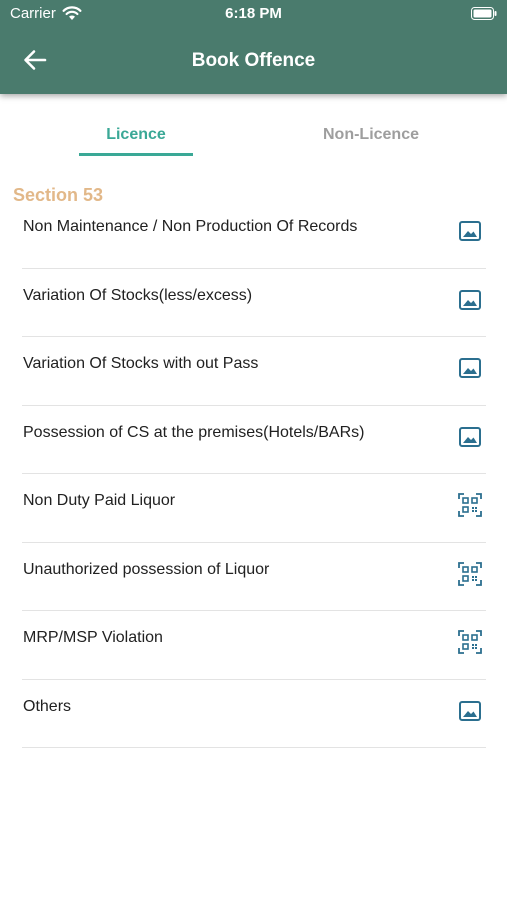 This screenshot has height=900, width=507. I want to click on list-item: Variation Of Stocks with out Pass, so click(254, 371).